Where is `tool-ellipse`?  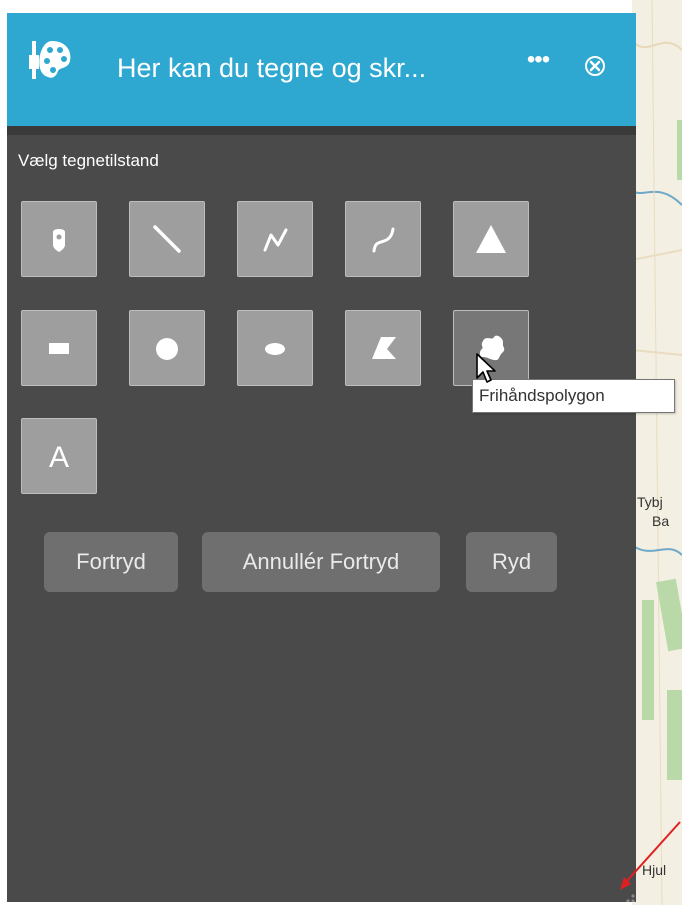
tool-ellipse is located at coordinates (275, 348).